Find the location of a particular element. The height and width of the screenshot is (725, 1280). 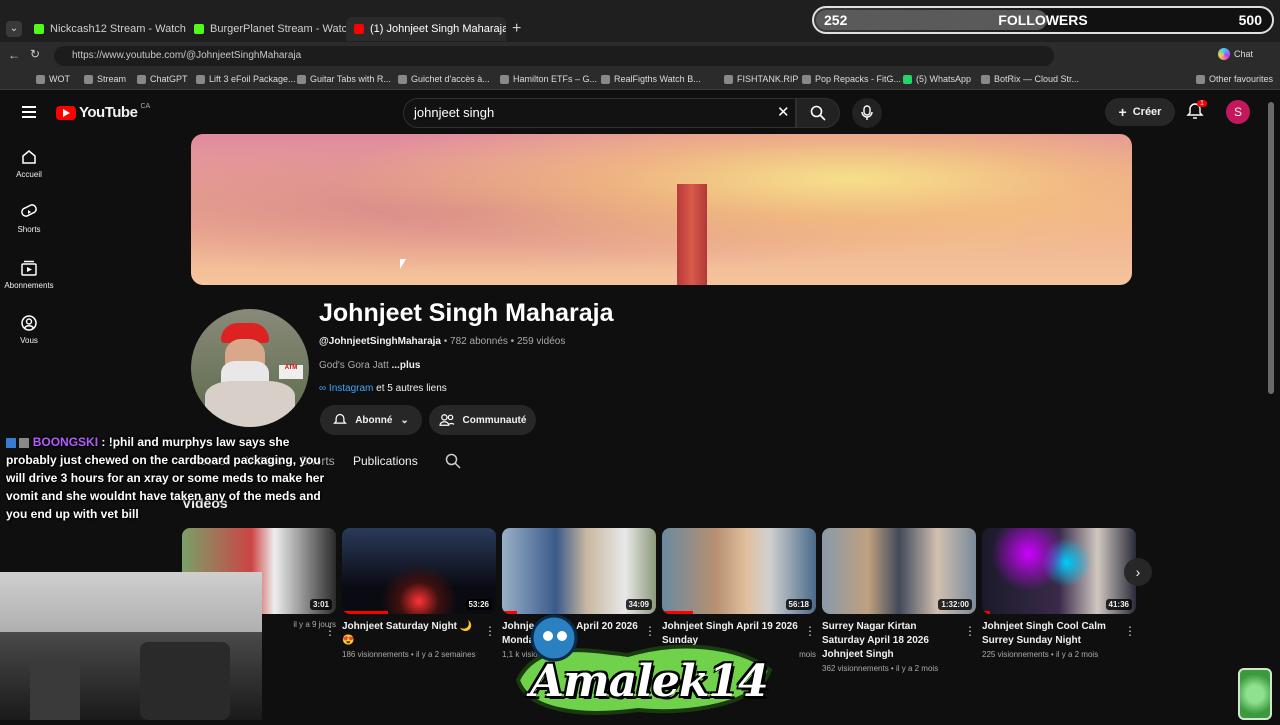

home-icon is located at coordinates (29, 157).